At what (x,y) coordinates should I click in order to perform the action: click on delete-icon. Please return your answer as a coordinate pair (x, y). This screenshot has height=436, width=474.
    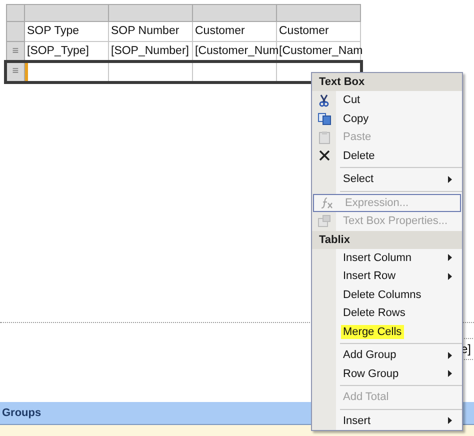
    Looking at the image, I should click on (324, 156).